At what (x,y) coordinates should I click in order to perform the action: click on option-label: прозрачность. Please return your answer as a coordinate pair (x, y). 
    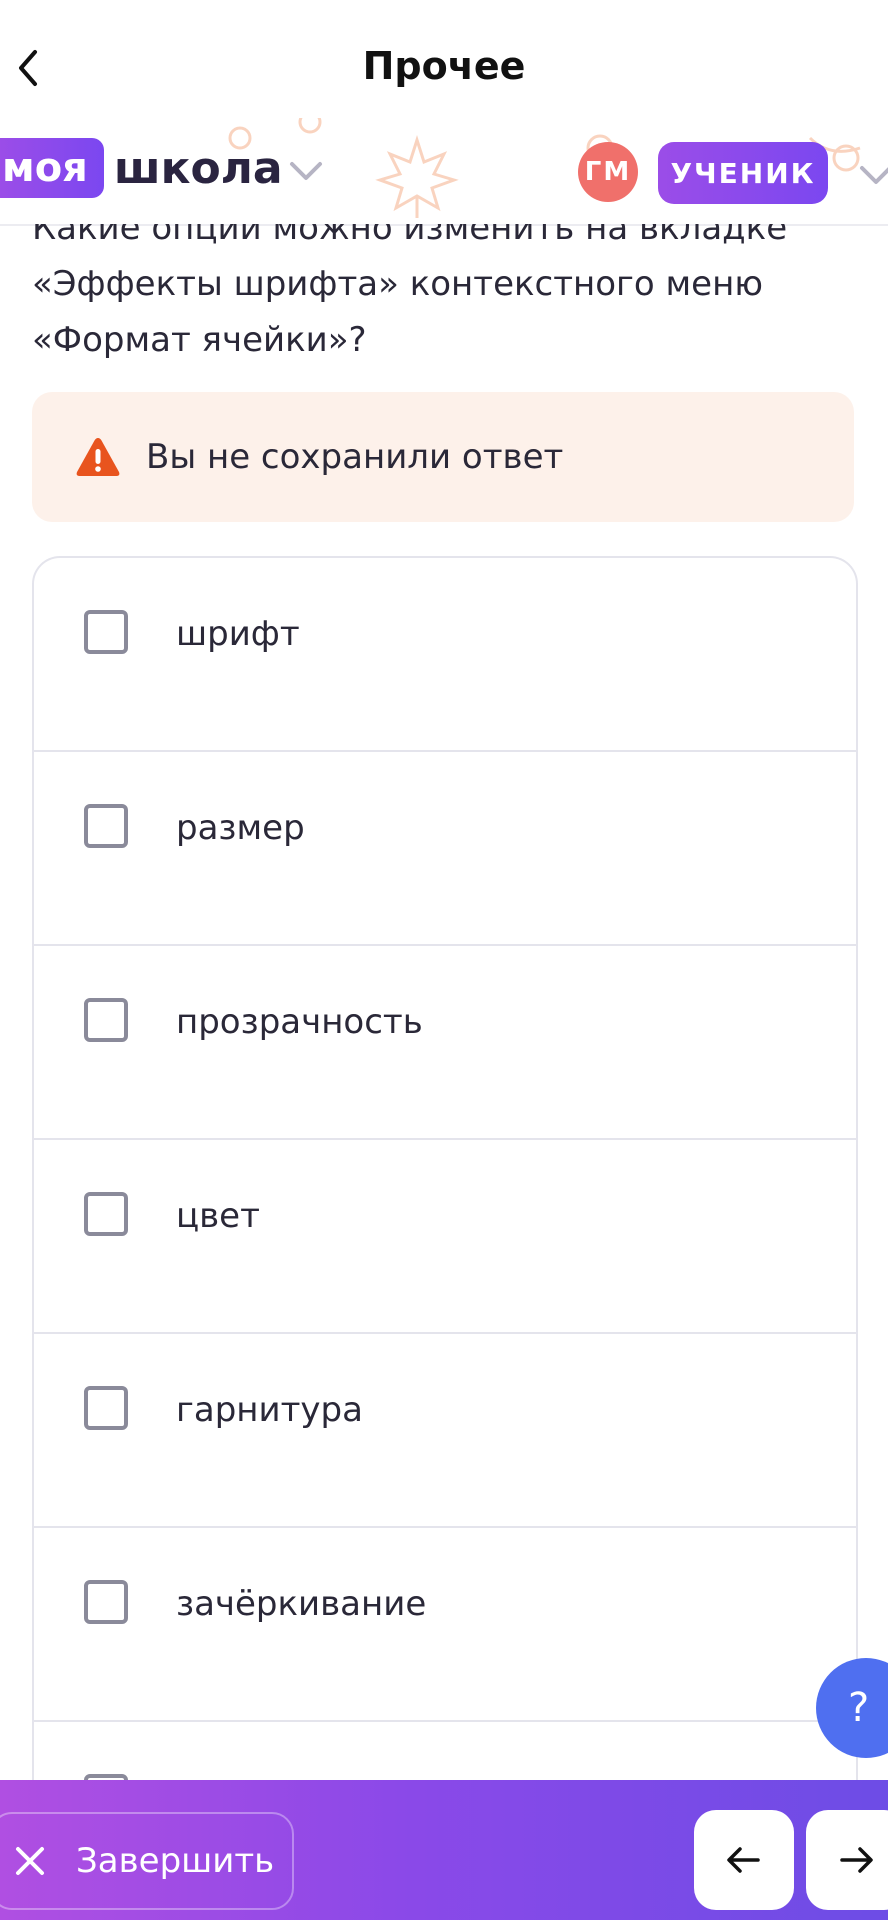
    Looking at the image, I should click on (299, 1022).